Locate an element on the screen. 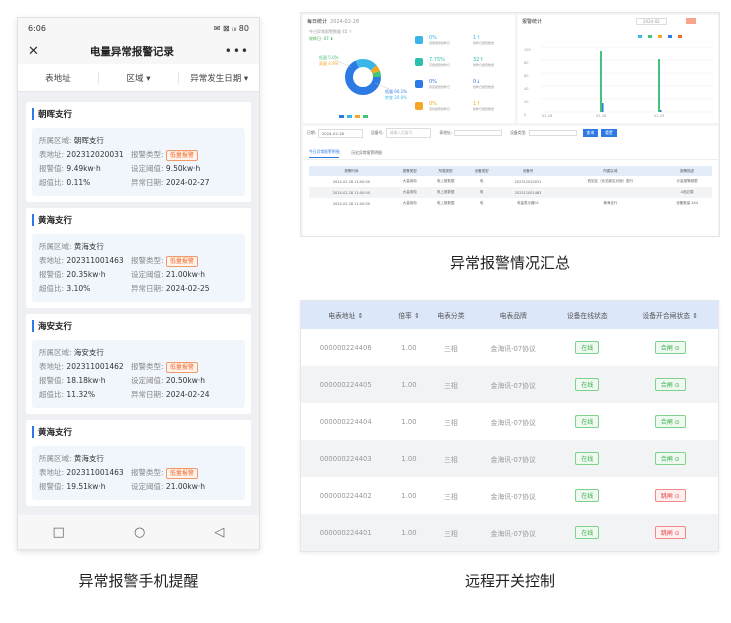 This screenshot has width=731, height=623. meter-label: 表地址: is located at coordinates (52, 260).